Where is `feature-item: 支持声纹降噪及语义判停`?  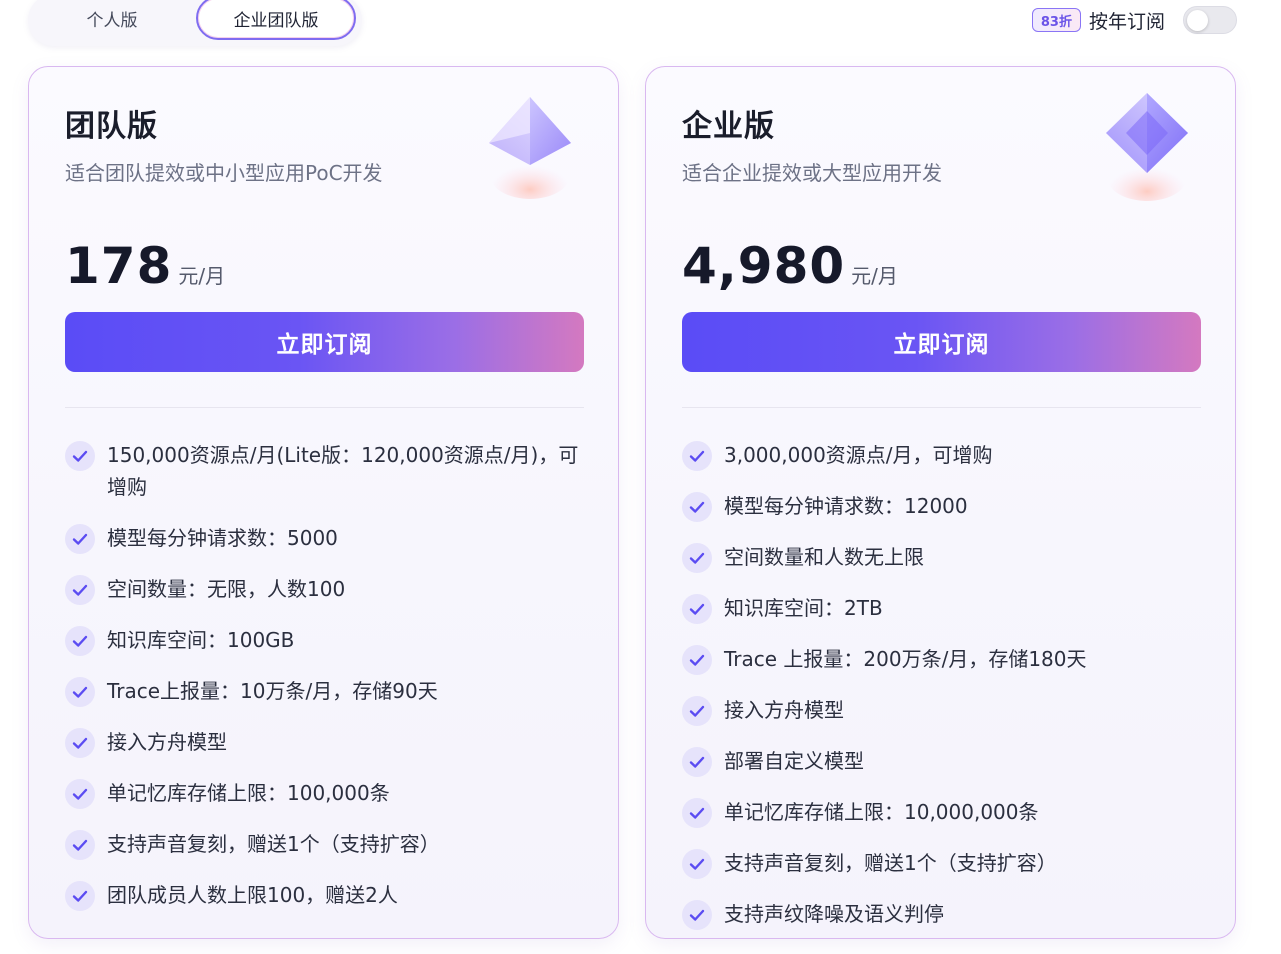 feature-item: 支持声纹降噪及语义判停 is located at coordinates (941, 914).